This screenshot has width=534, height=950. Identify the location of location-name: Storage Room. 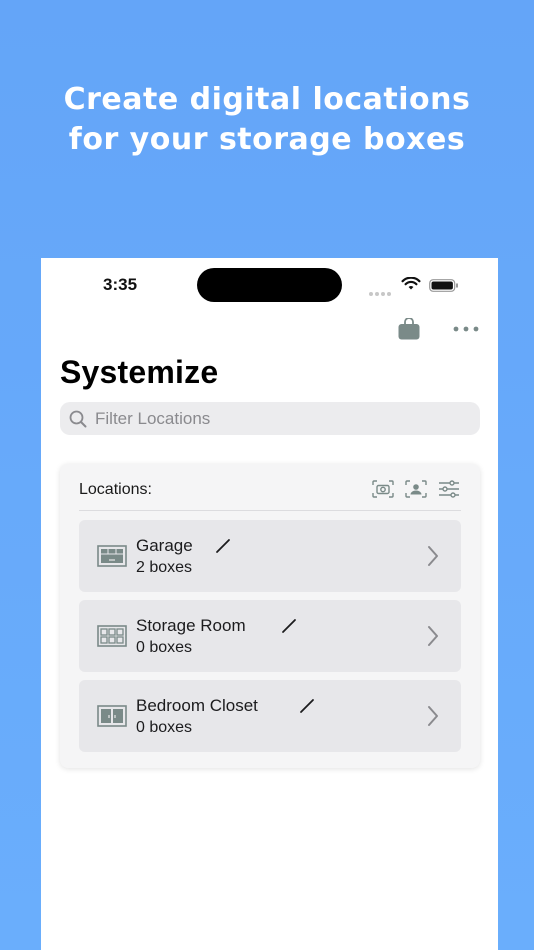
(191, 625).